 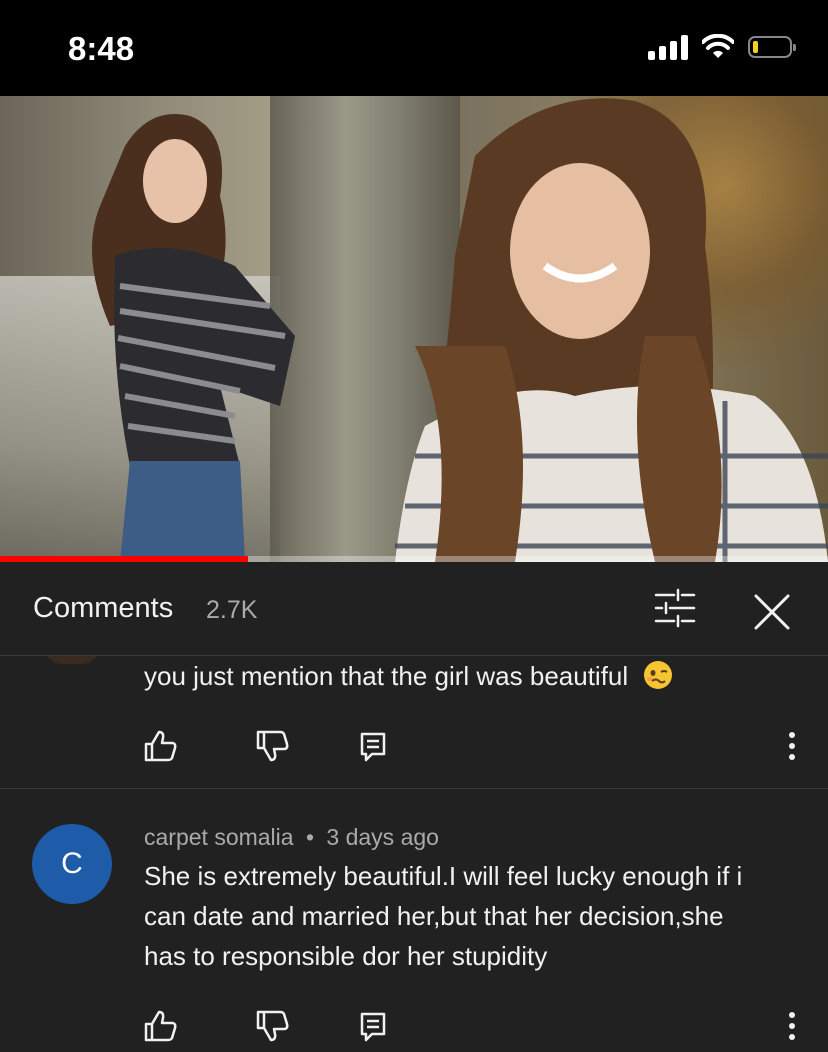 I want to click on status-time: 8:48, so click(x=101, y=48).